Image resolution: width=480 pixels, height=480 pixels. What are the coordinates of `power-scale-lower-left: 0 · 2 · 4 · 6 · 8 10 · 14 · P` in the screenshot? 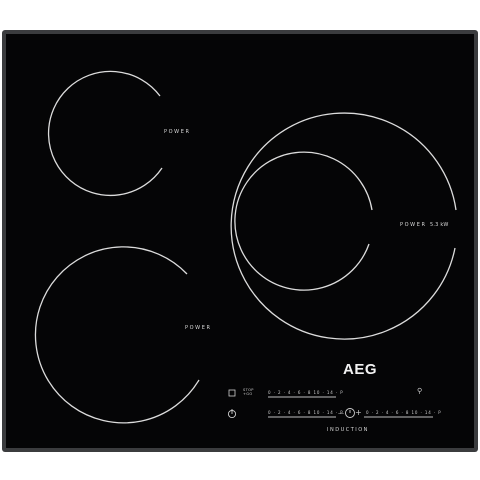 It's located at (306, 412).